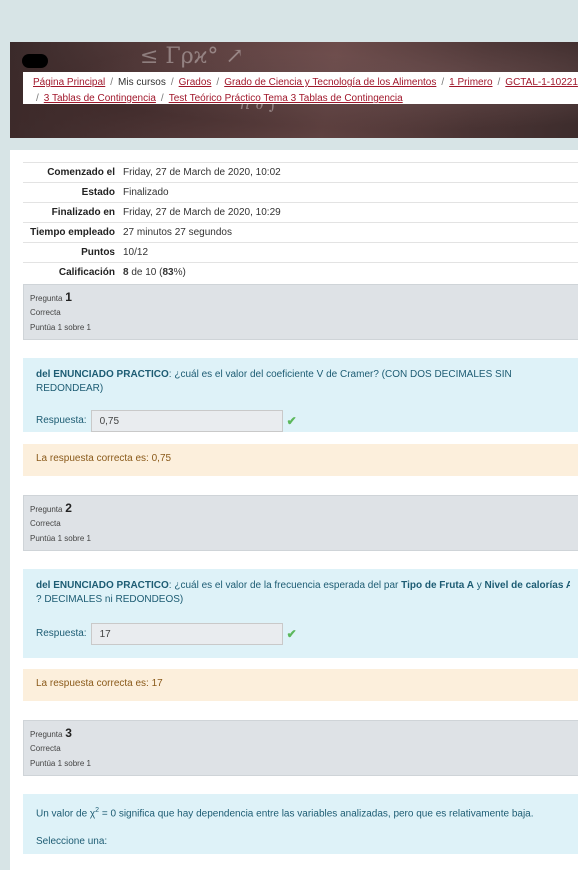 Image resolution: width=578 pixels, height=870 pixels. I want to click on summary-row-time: Tiempo empleado 27 minutos 27 segundos, so click(300, 232).